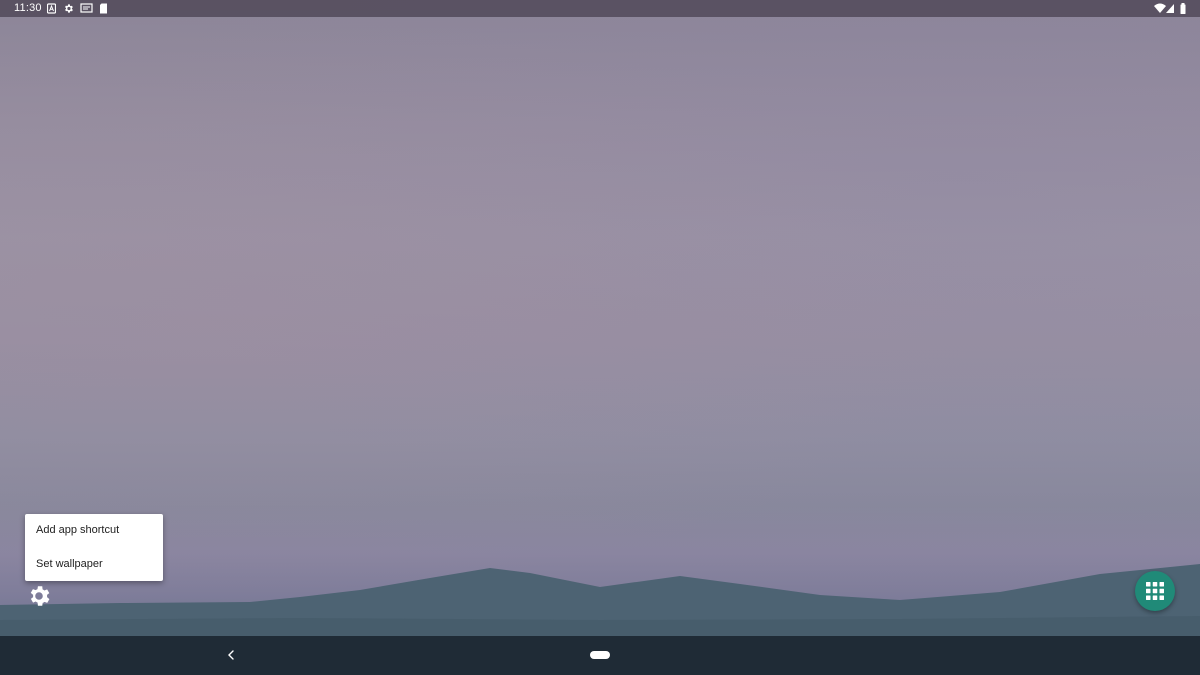 The width and height of the screenshot is (1200, 675). I want to click on status-time: 11:30, so click(28, 8).